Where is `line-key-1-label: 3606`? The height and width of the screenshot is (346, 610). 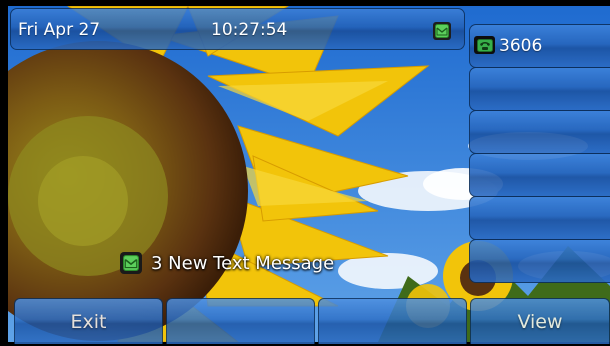
line-key-1-label: 3606 is located at coordinates (521, 46).